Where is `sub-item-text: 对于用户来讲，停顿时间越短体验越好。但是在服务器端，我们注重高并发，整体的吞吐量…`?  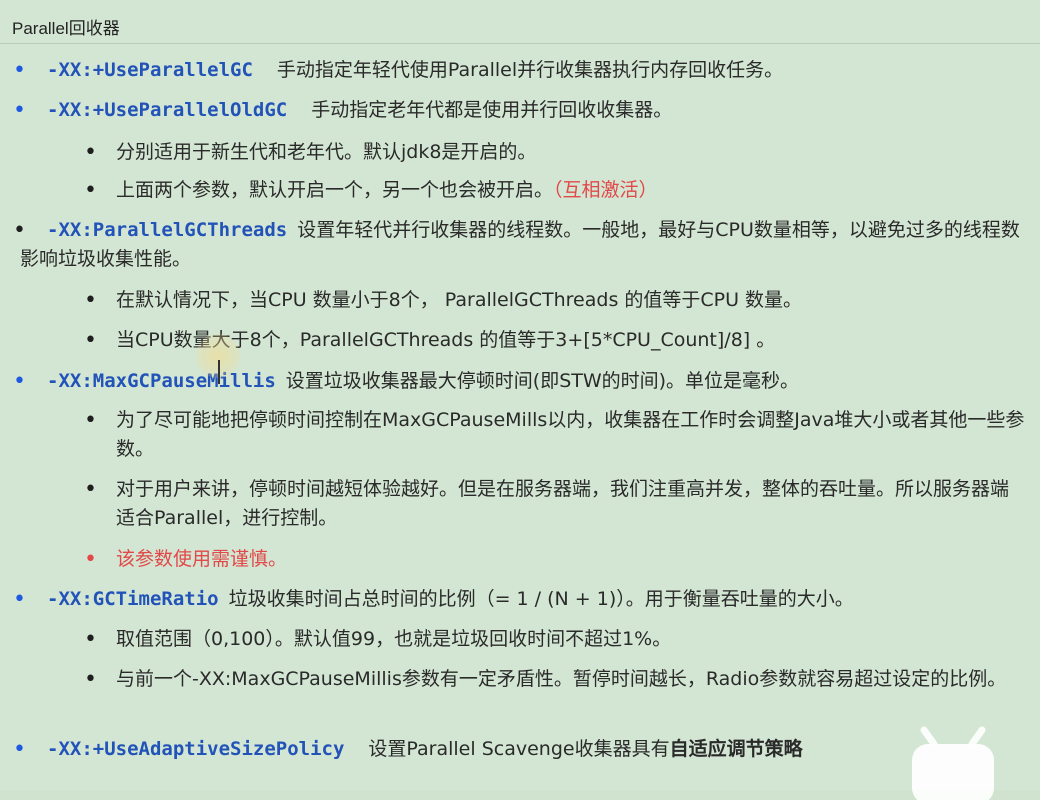 sub-item-text: 对于用户来讲，停顿时间越短体验越好。但是在服务器端，我们注重高并发，整体的吞吐量… is located at coordinates (563, 503).